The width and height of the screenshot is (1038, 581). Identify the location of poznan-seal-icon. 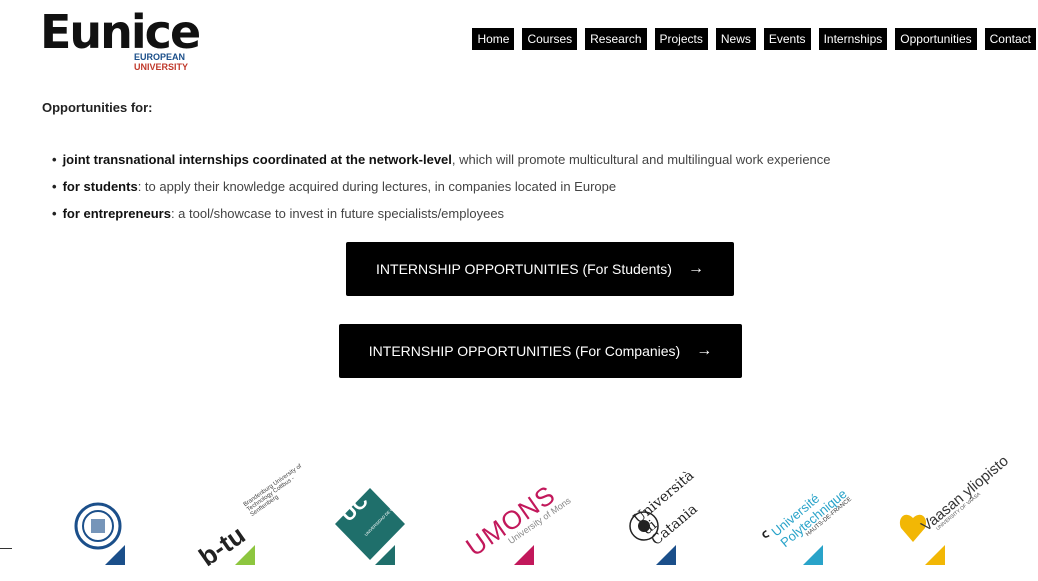
(99, 533).